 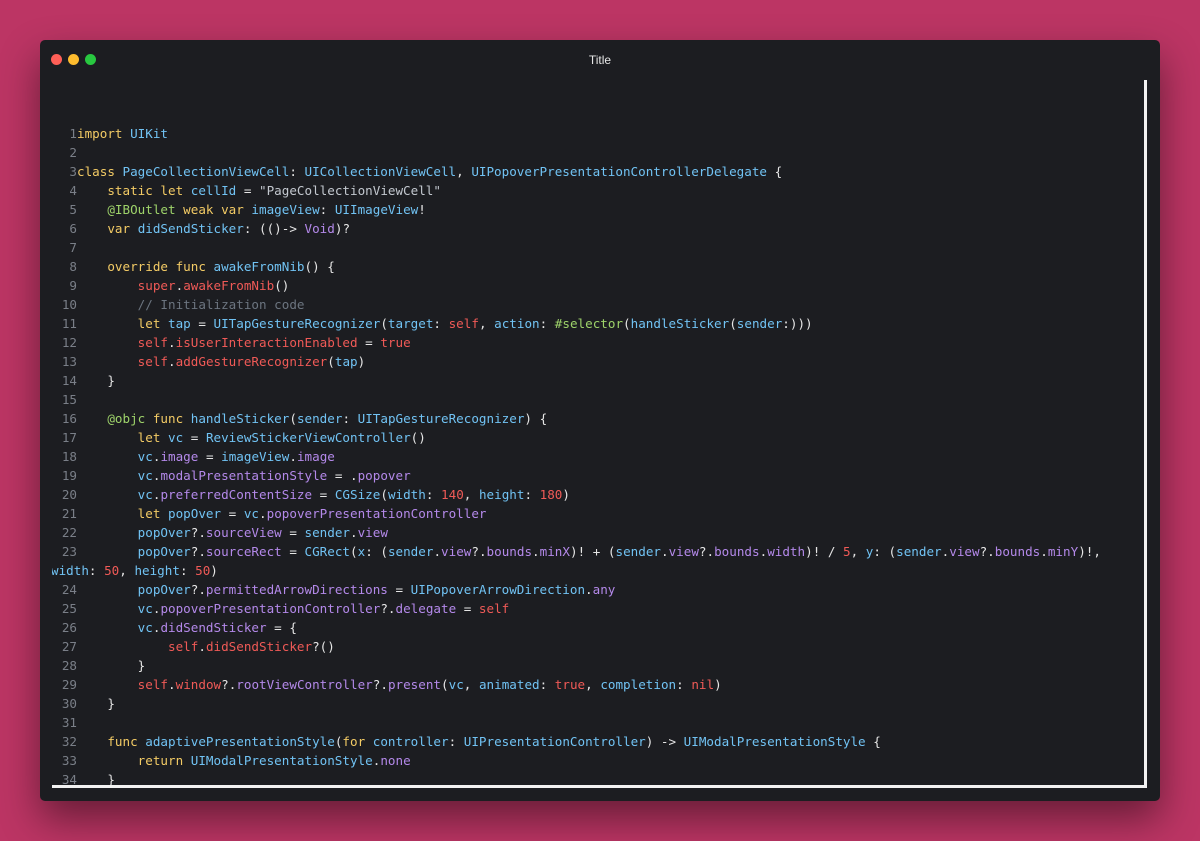 What do you see at coordinates (597, 399) in the screenshot?
I see `code-line: 15` at bounding box center [597, 399].